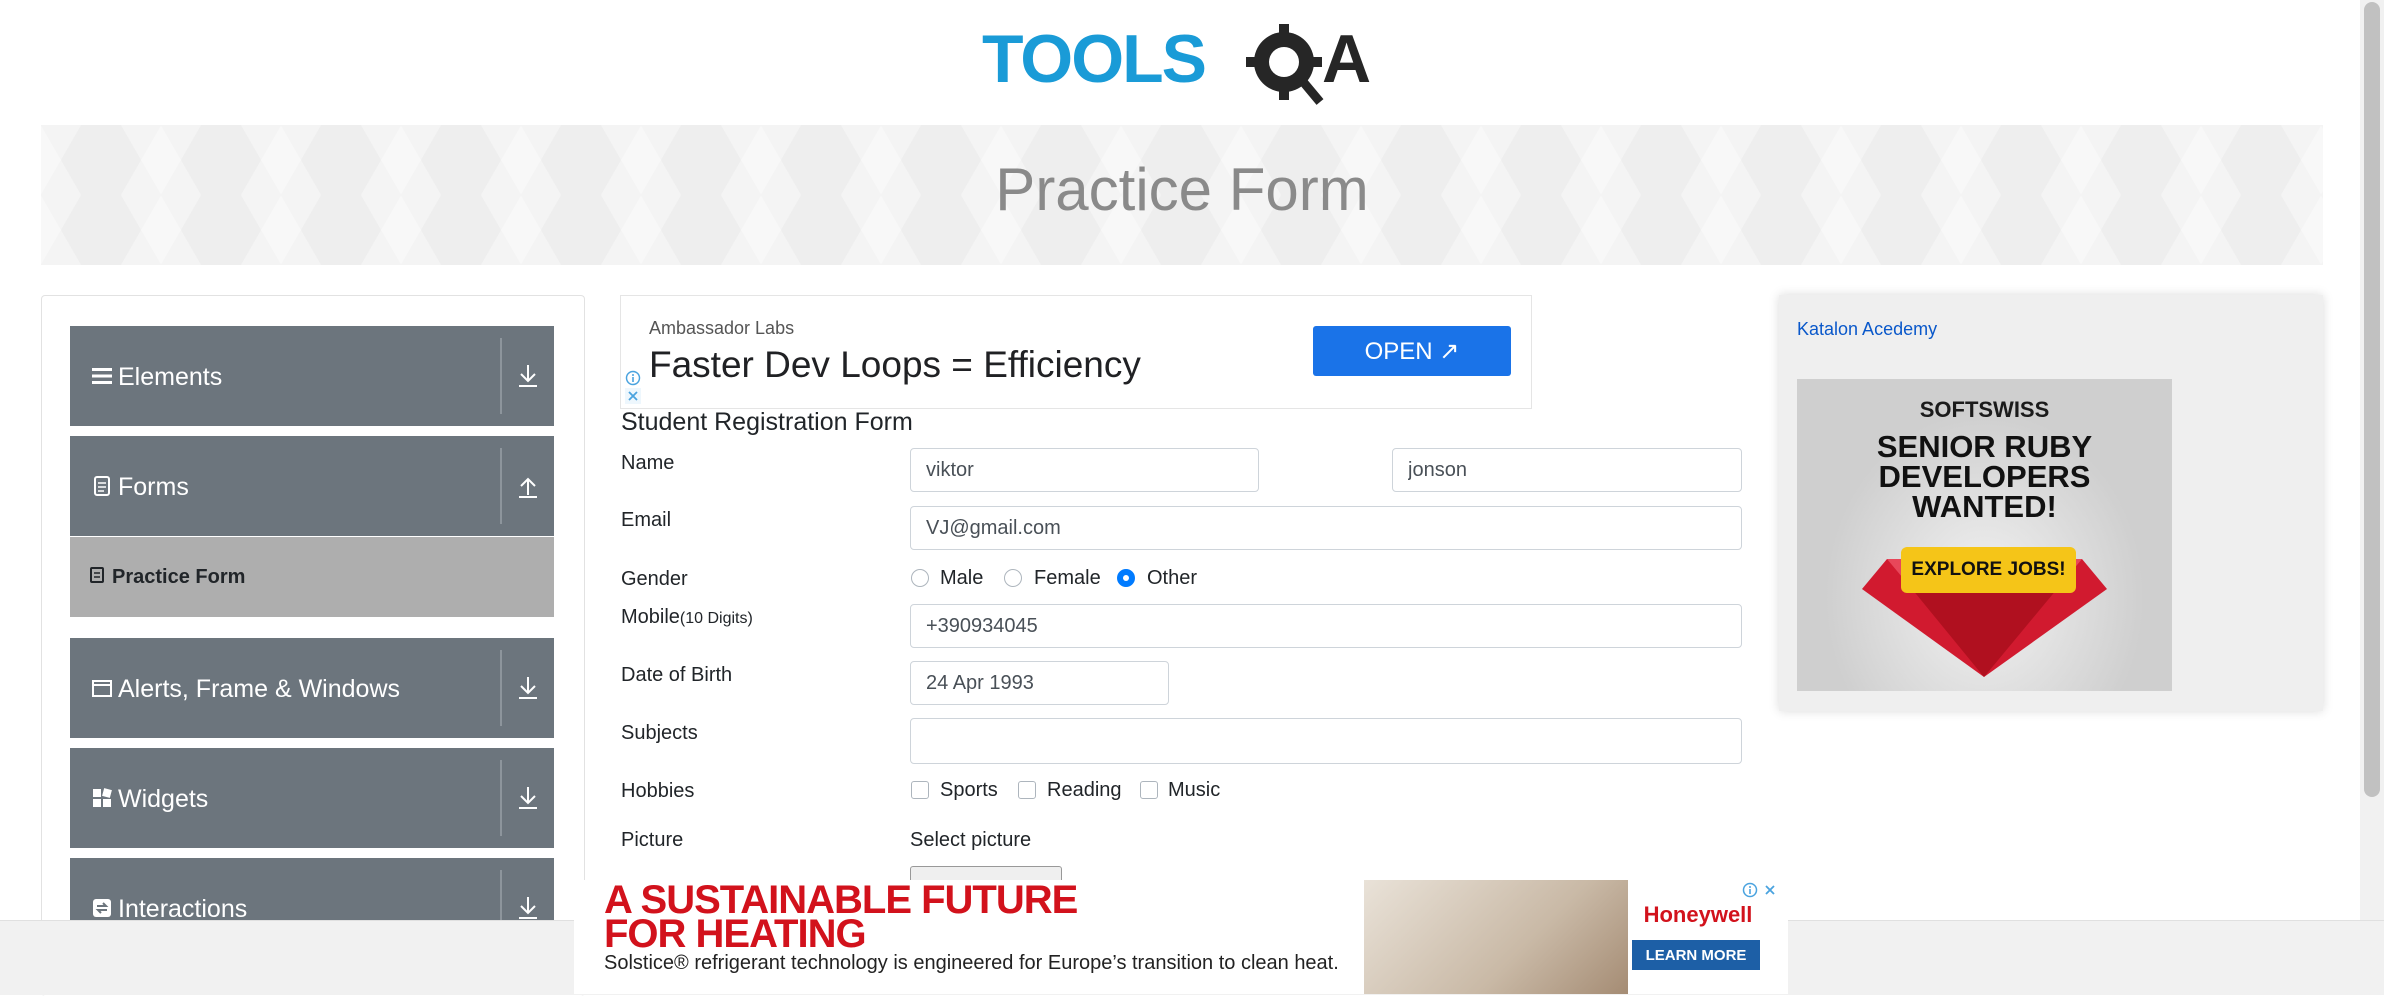  I want to click on ad-headline: Faster Dev Loops = Efficiency, so click(895, 365).